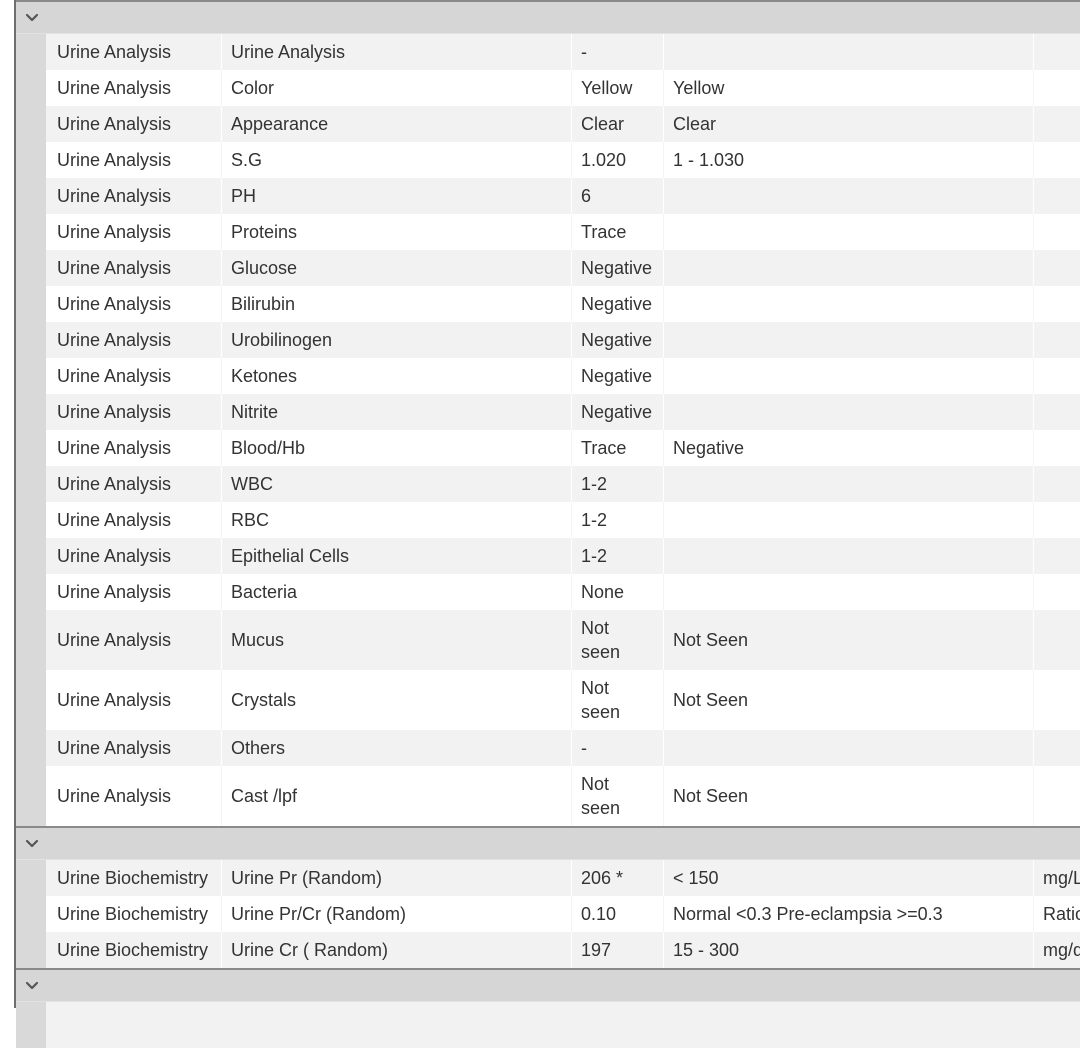  I want to click on table-row: Urine Analysis Crystals Not seen Not Seen, so click(548, 700).